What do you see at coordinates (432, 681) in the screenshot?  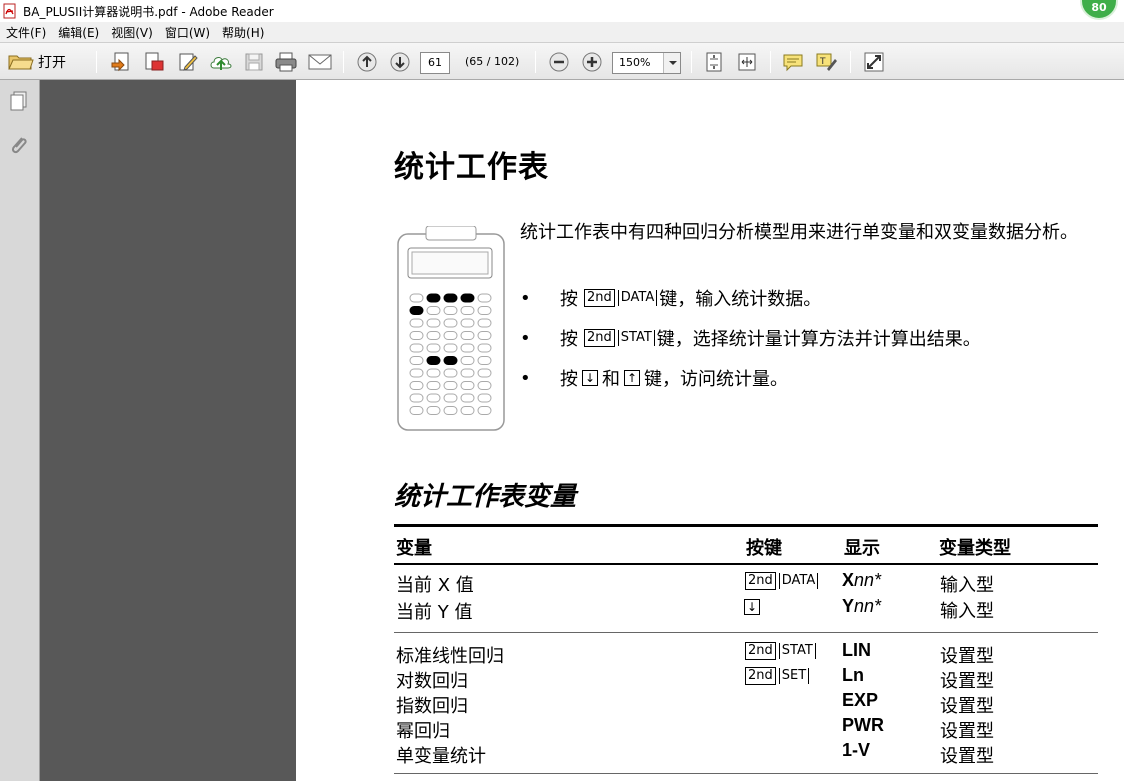 I see `var-log-regression: 对数回归` at bounding box center [432, 681].